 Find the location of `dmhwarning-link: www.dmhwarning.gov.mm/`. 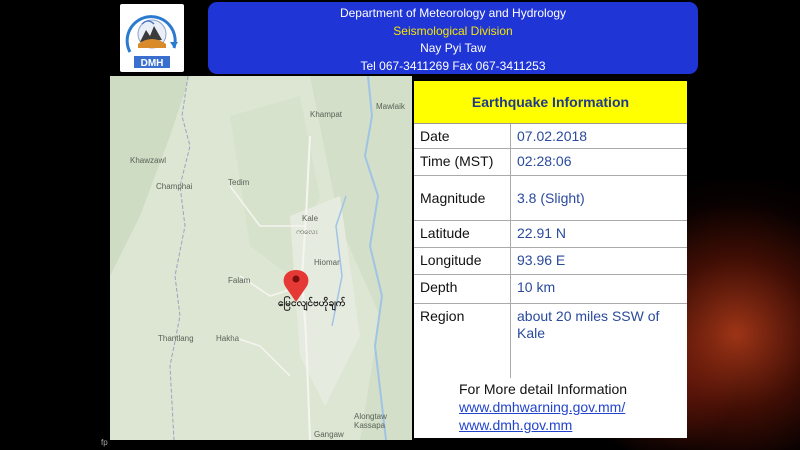

dmhwarning-link: www.dmhwarning.gov.mm/ is located at coordinates (559, 407).